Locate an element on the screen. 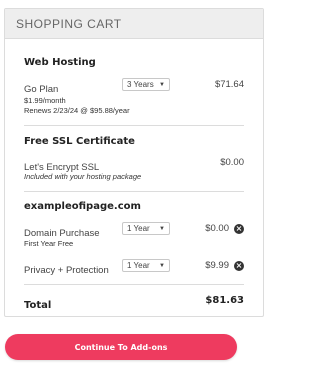 Image resolution: width=320 pixels, height=369 pixels. hosting-plan-row: Go Plan 3 Years ▼ $71.64 is located at coordinates (134, 86).